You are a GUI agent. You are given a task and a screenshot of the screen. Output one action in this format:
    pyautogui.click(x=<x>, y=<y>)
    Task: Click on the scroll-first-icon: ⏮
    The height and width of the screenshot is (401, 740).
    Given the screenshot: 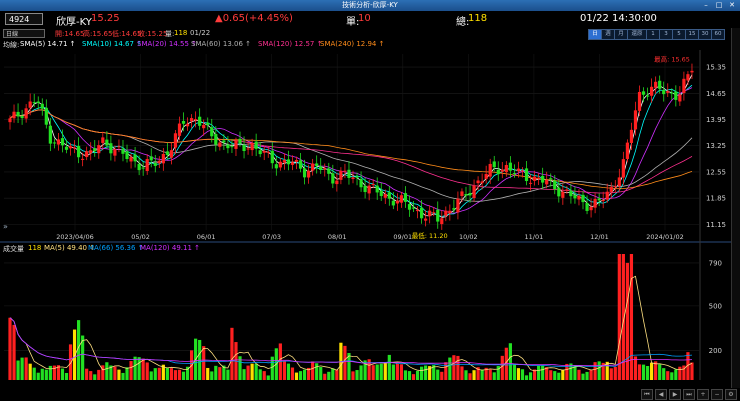 What is the action you would take?
    pyautogui.click(x=647, y=394)
    